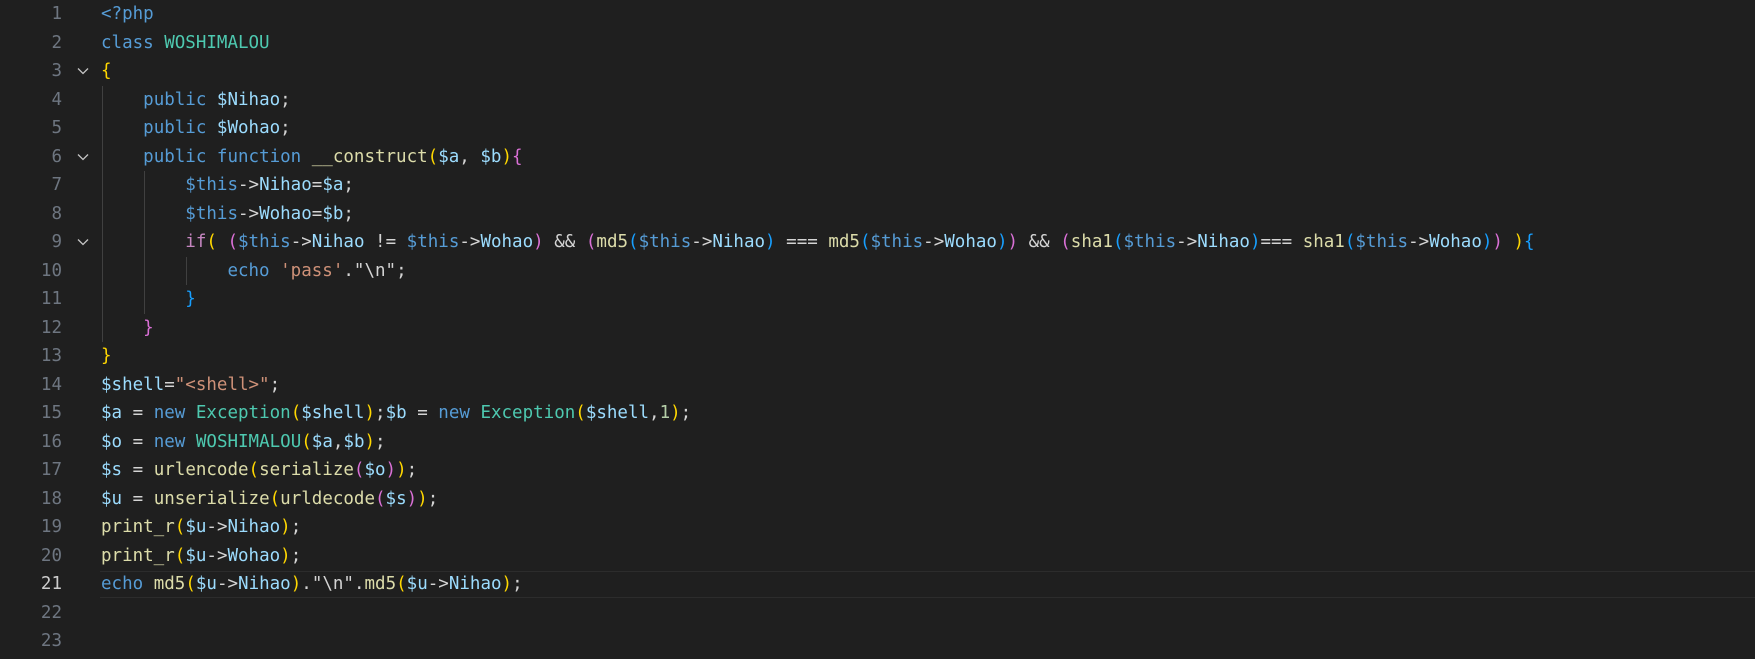 The image size is (1755, 659). What do you see at coordinates (196, 100) in the screenshot?
I see `code-text: public $Nihao;` at bounding box center [196, 100].